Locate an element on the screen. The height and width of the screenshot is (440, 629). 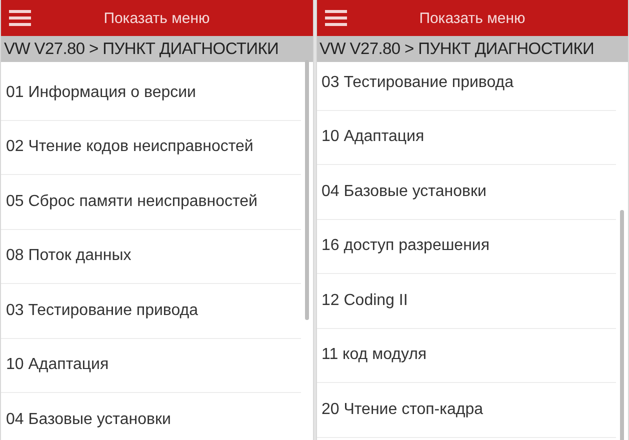
menu-item: 20 Чтение стоп-кадра is located at coordinates (466, 410).